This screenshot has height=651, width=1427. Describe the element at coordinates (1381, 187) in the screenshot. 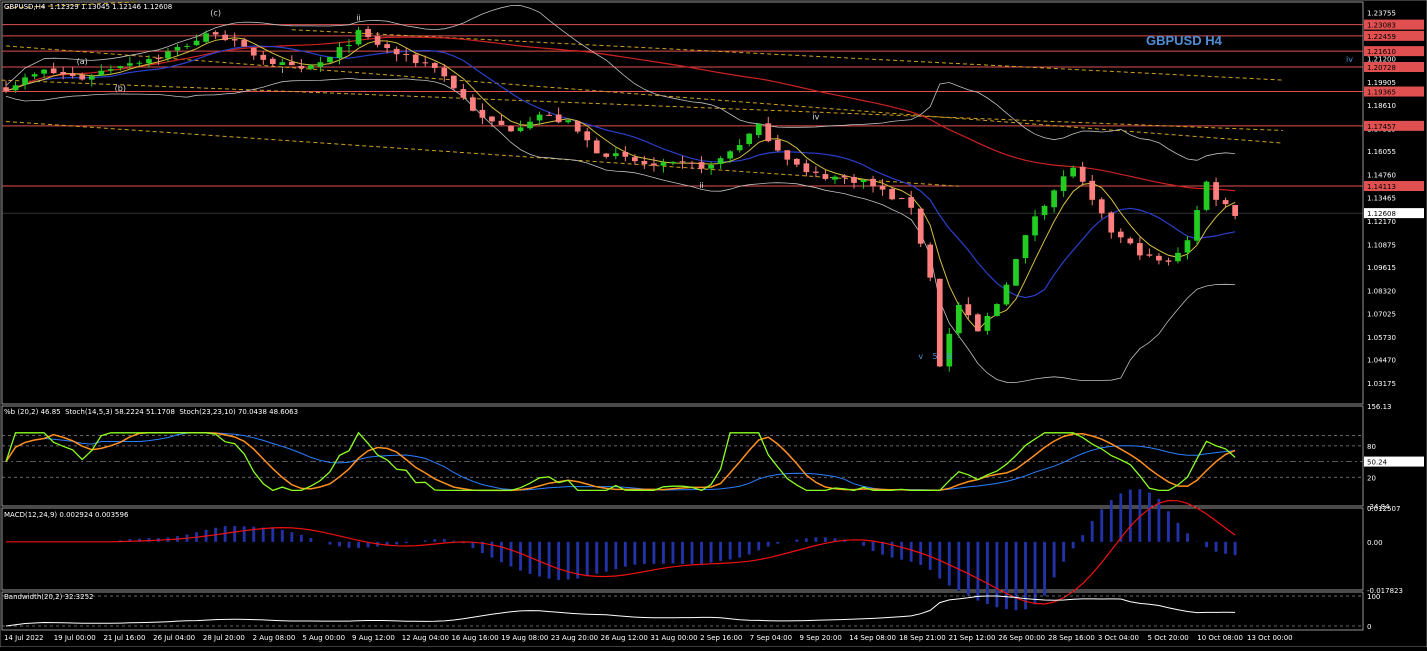

I see `level-price-label: 1.14113` at that location.